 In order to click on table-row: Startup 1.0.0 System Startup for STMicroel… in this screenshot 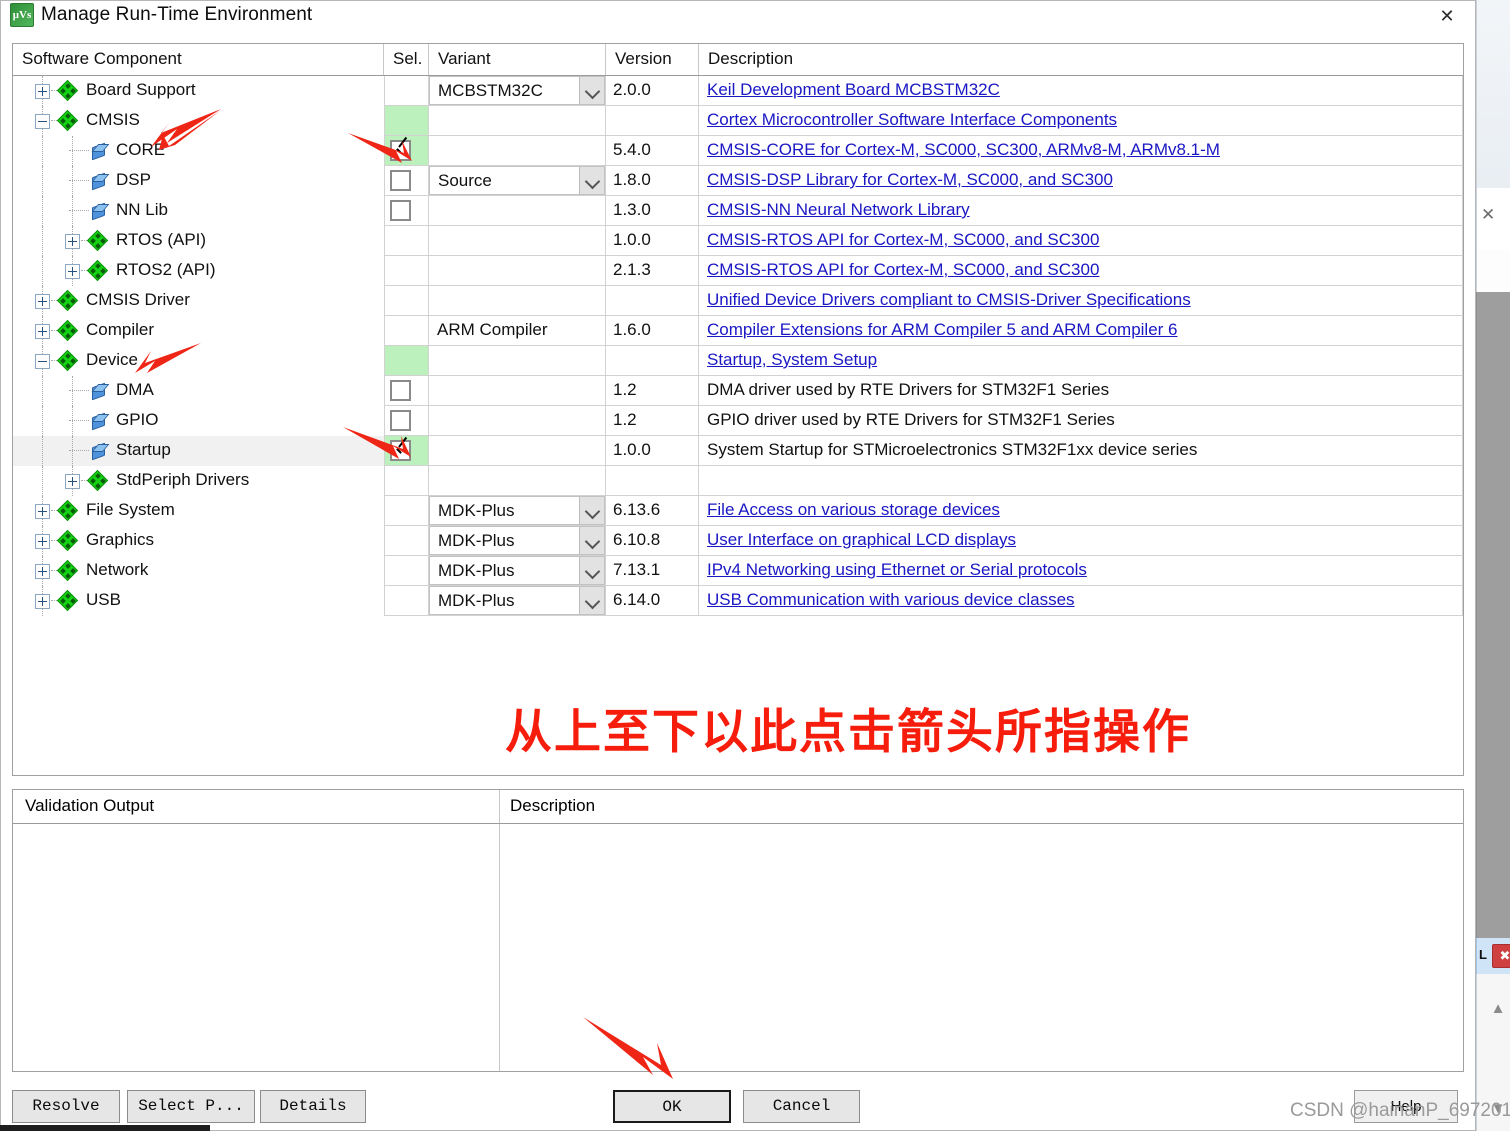, I will do `click(738, 451)`.